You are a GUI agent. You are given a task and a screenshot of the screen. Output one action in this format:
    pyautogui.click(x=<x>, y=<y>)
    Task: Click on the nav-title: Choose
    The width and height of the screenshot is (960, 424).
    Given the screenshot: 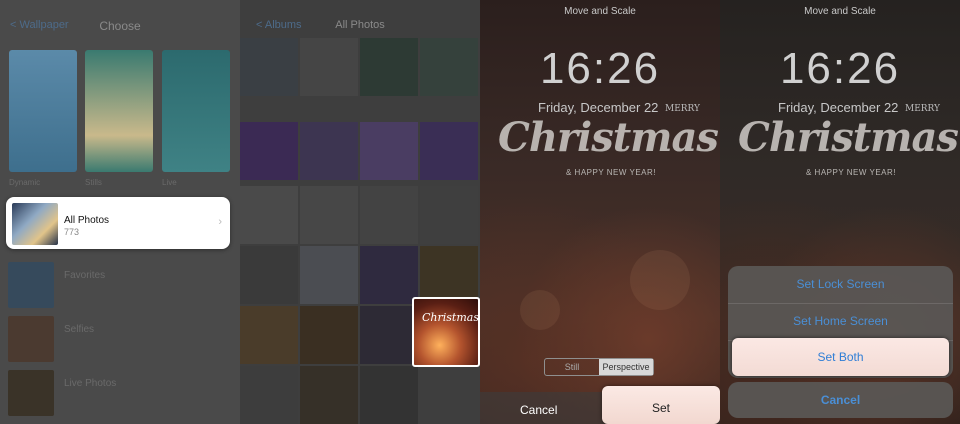 What is the action you would take?
    pyautogui.click(x=120, y=26)
    